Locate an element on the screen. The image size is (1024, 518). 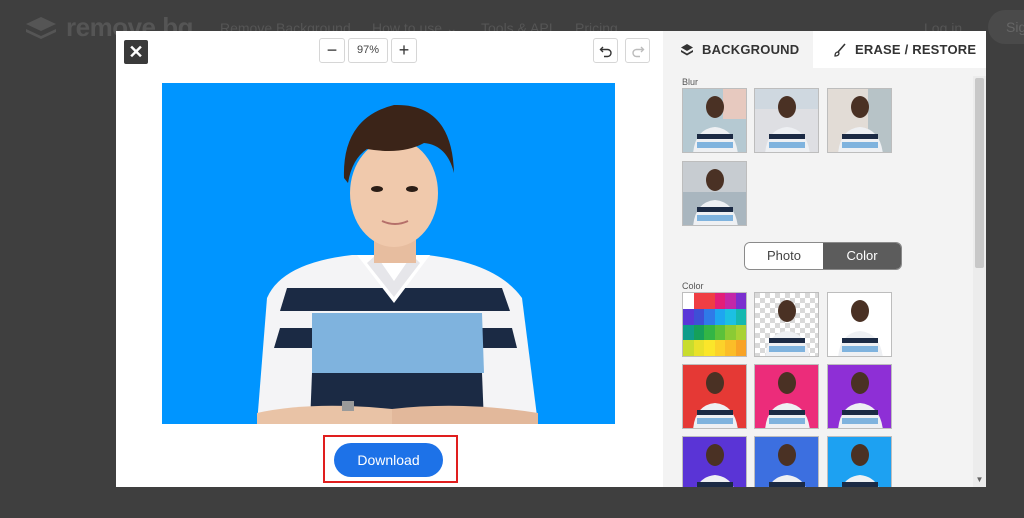
zoom-out-button: − is located at coordinates (332, 50).